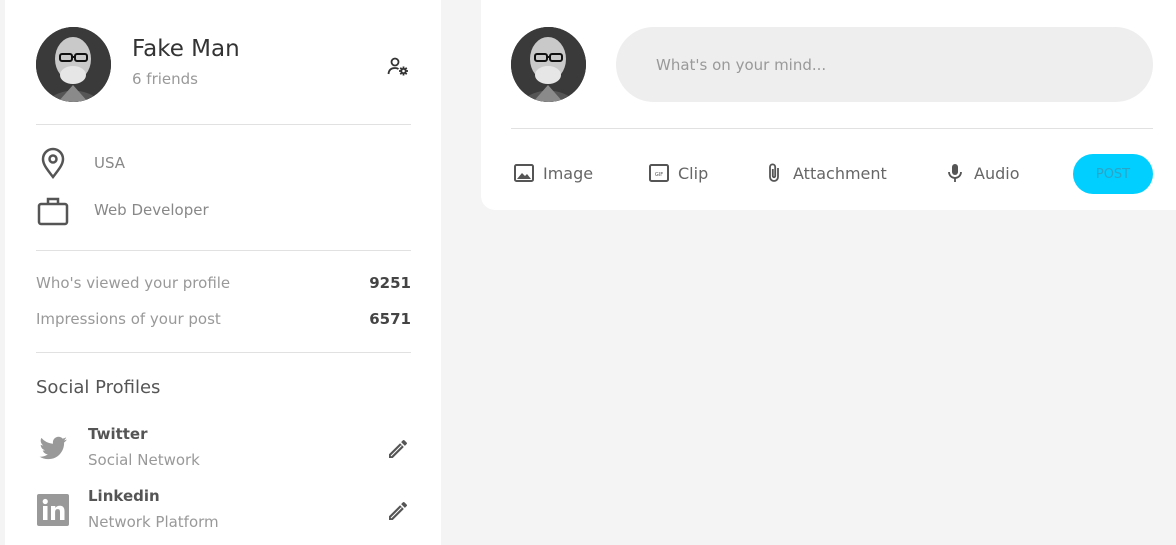 This screenshot has height=545, width=1176. What do you see at coordinates (186, 49) in the screenshot?
I see `profile-name: Fake Man` at bounding box center [186, 49].